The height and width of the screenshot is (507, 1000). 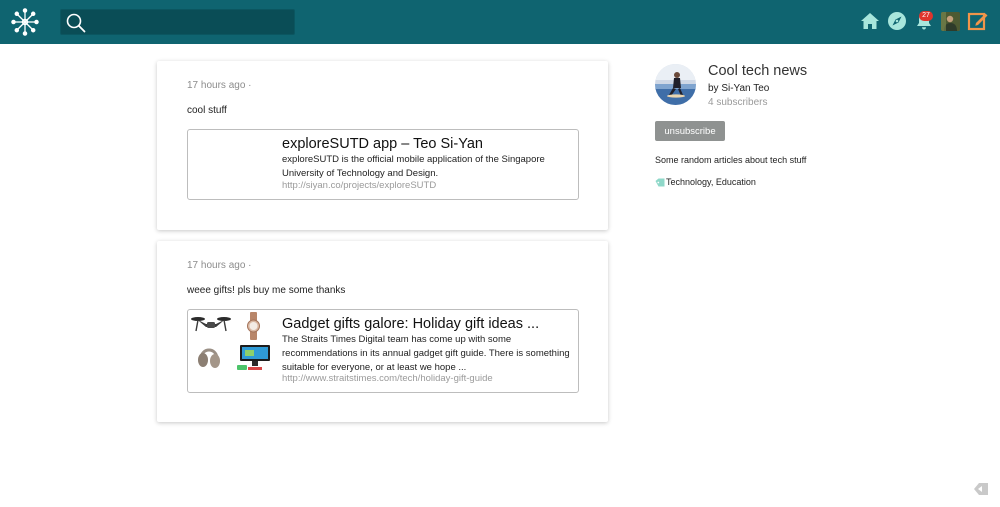 What do you see at coordinates (926, 16) in the screenshot?
I see `notification-count-badge: 27` at bounding box center [926, 16].